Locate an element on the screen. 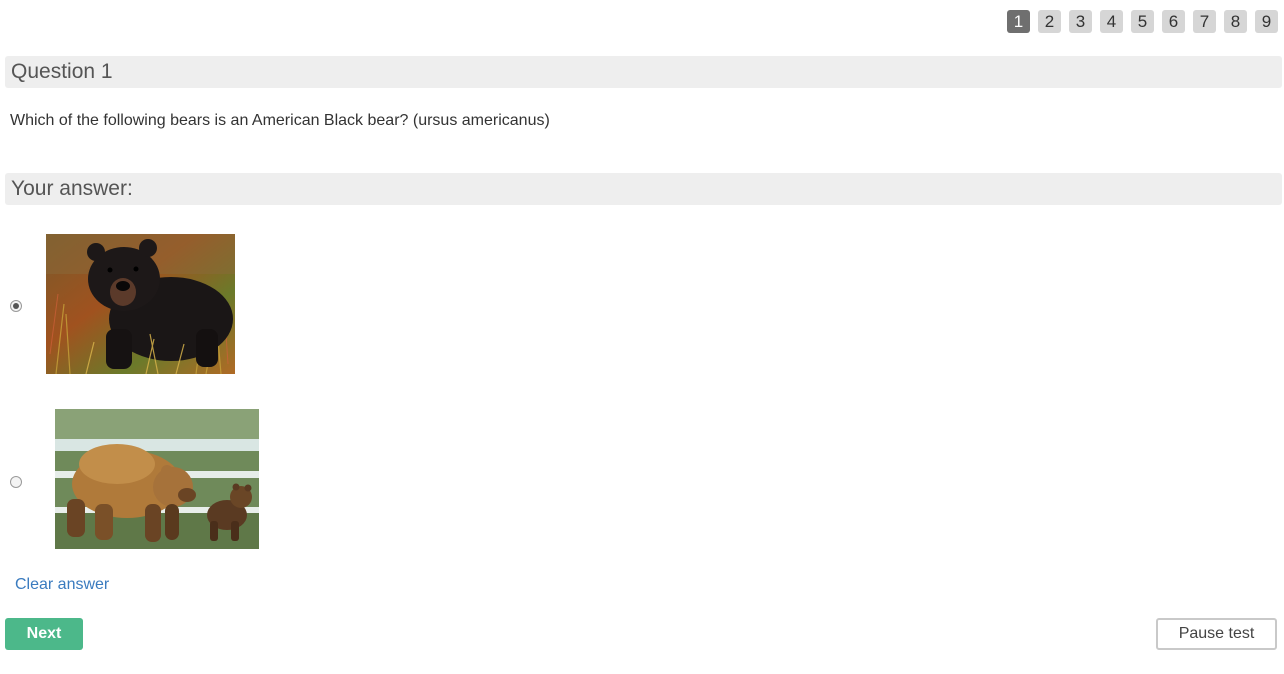 The height and width of the screenshot is (674, 1284). clear-answer-link: Clear answer is located at coordinates (62, 585).